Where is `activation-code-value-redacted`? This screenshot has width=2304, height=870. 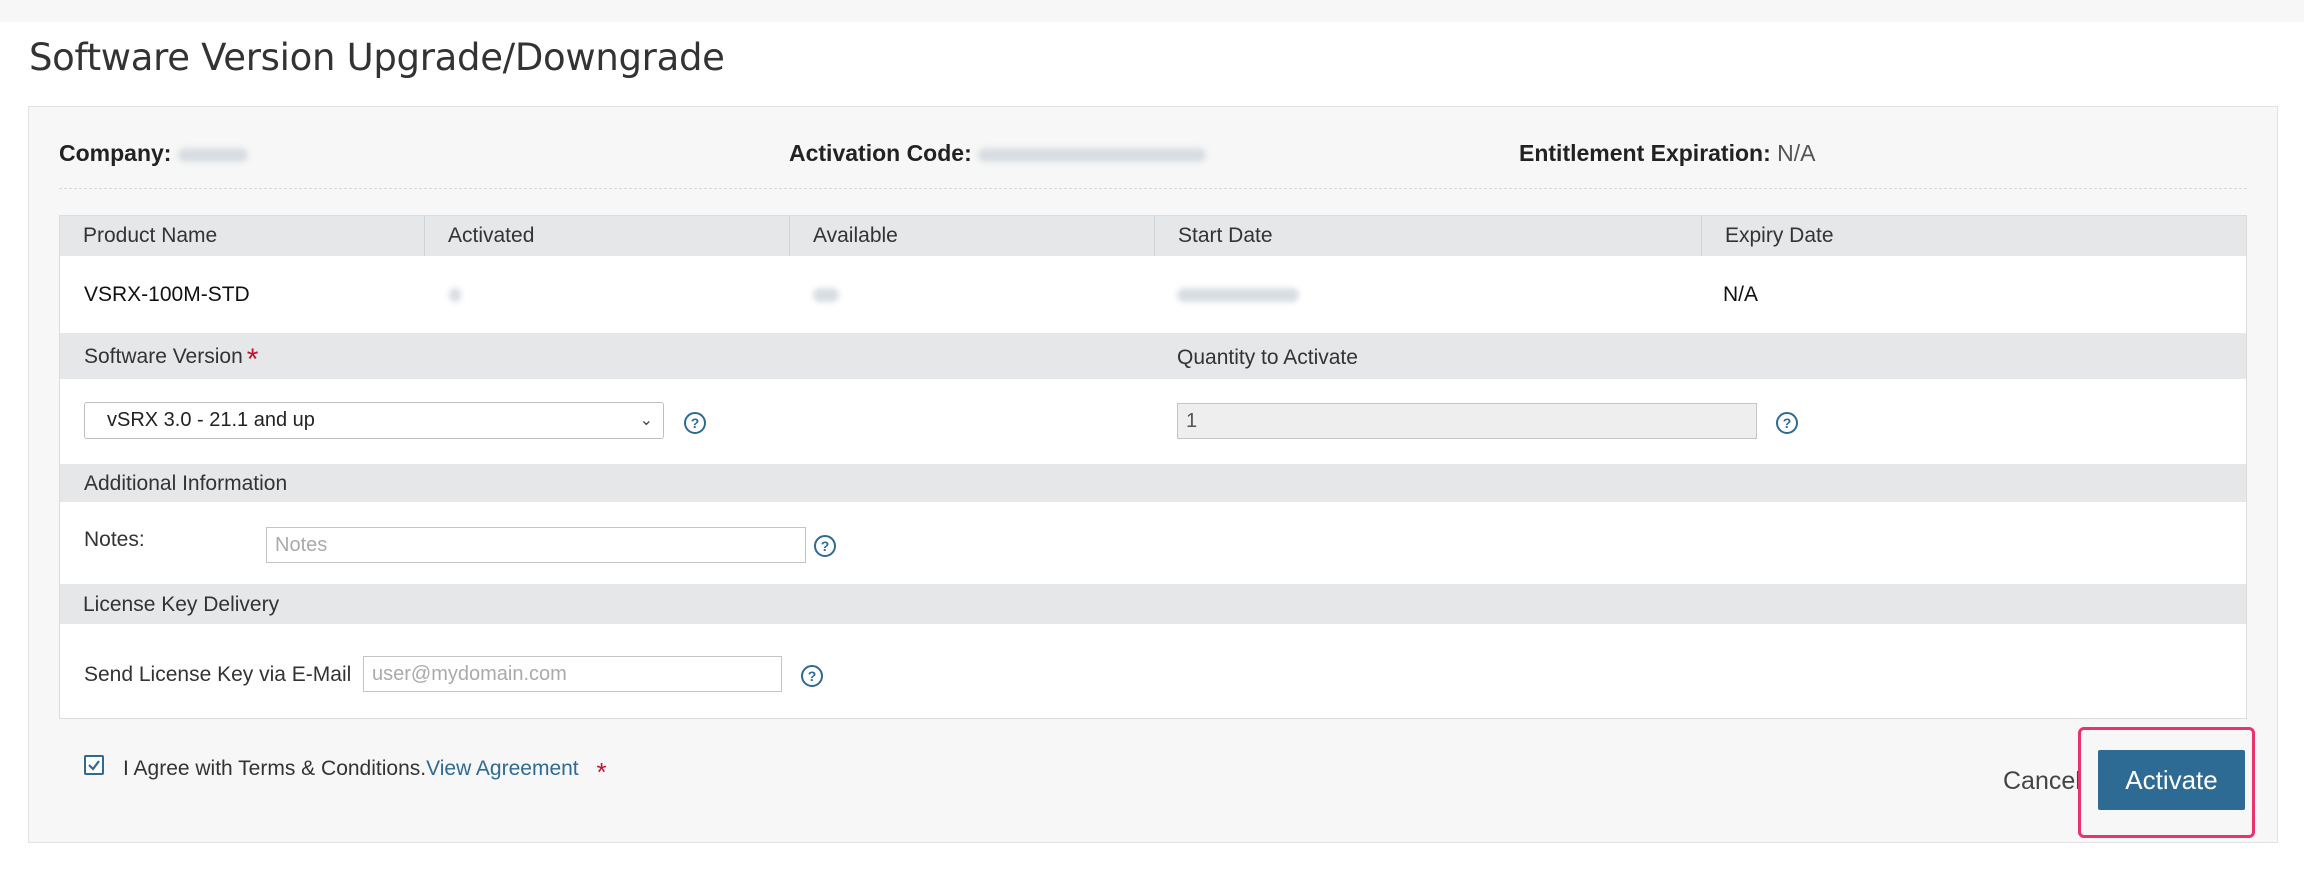 activation-code-value-redacted is located at coordinates (1092, 154).